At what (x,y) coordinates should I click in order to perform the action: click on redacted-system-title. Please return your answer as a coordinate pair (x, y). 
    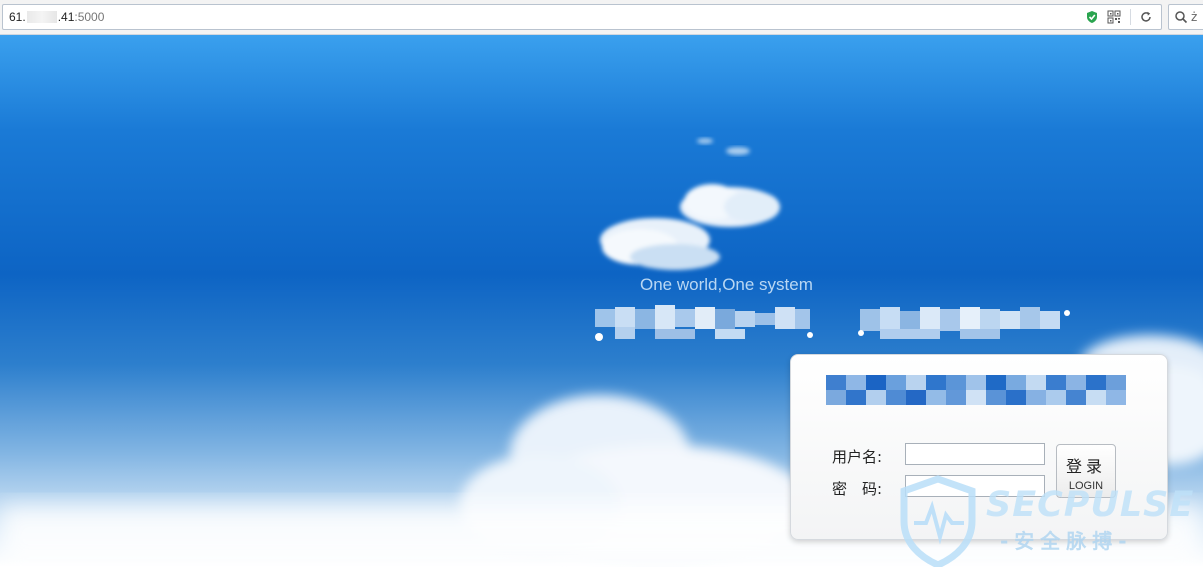
    Looking at the image, I should click on (832, 323).